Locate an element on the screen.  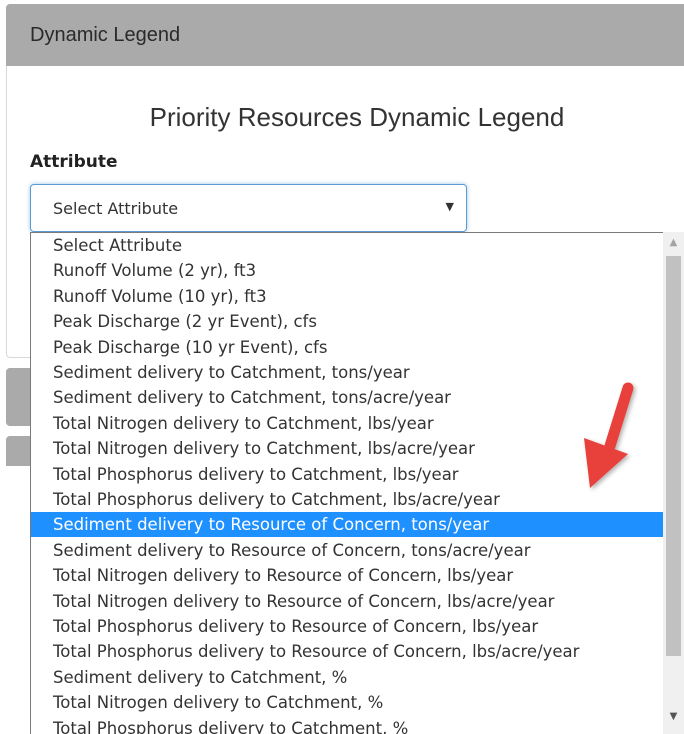
scroll-down-icon: ▼ is located at coordinates (673, 716).